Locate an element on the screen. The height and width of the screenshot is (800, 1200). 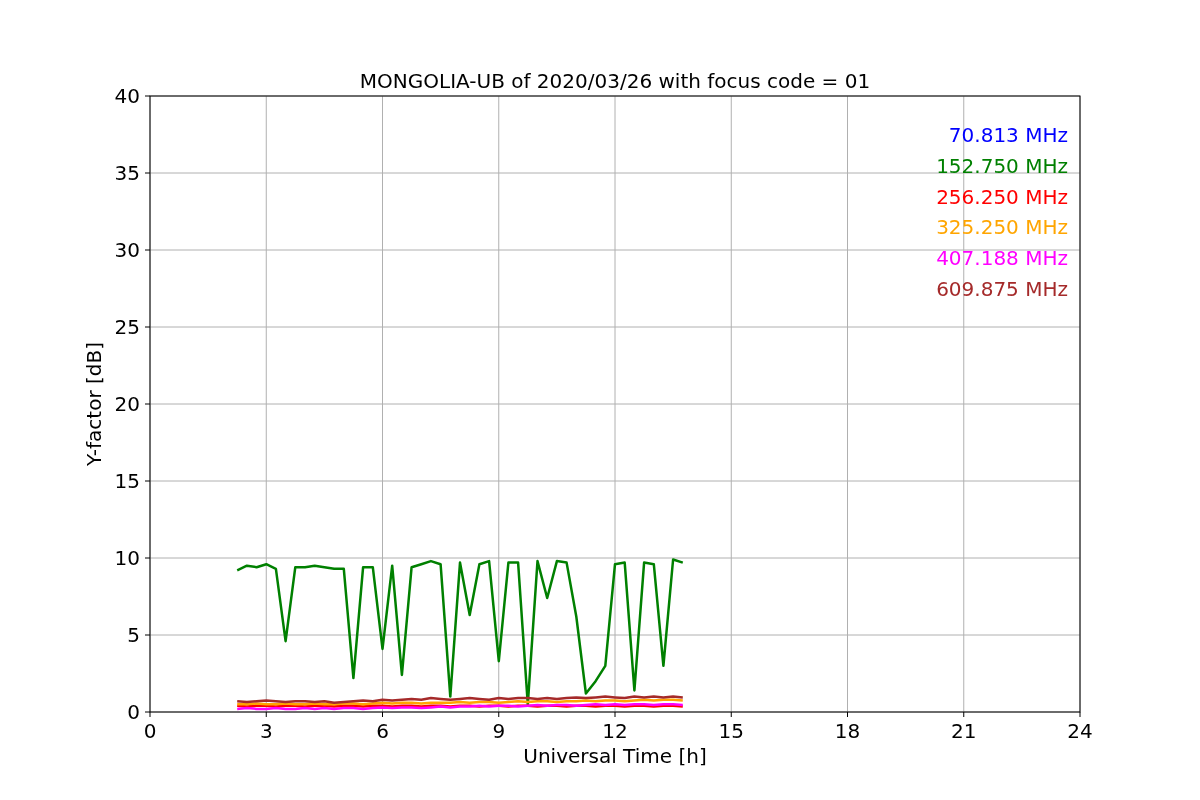
x-axis-label: Universal Time [h] is located at coordinates (615, 756).